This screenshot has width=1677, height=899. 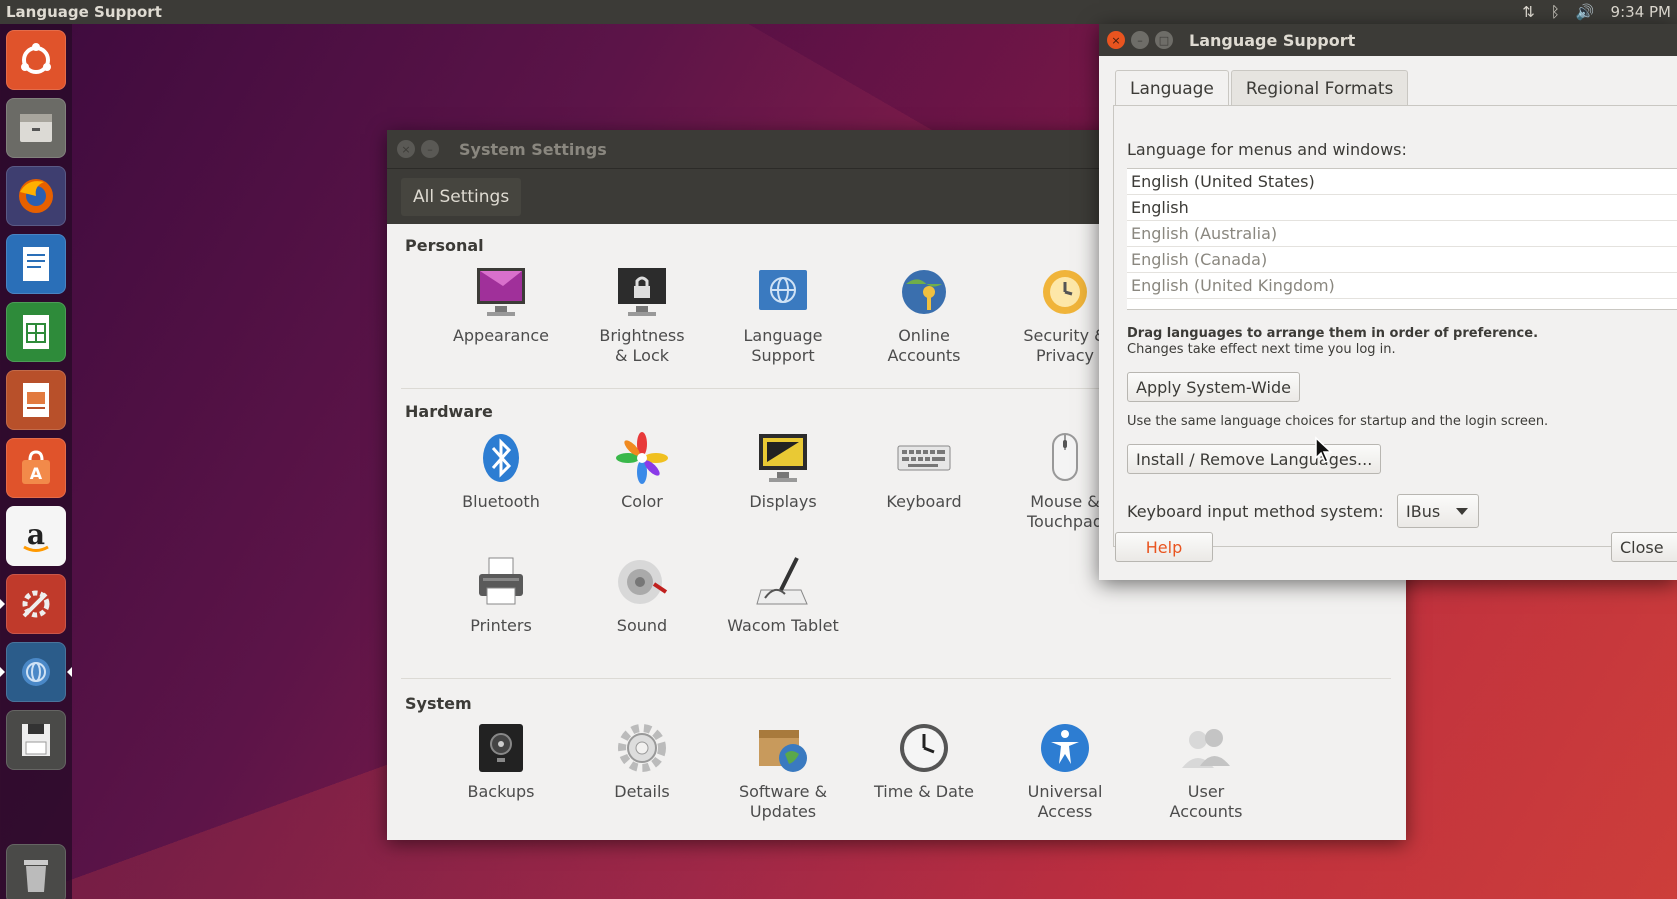 I want to click on mouse-icon, so click(x=1065, y=457).